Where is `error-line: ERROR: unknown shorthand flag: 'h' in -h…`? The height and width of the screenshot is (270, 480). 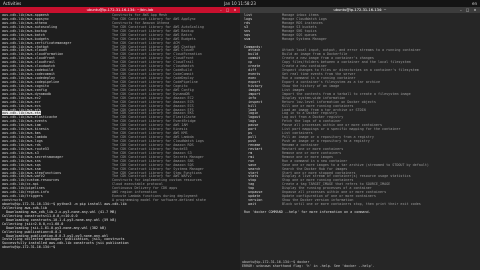
error-line: ERROR: unknown shorthand flag: 'h' in -h… is located at coordinates (308, 266).